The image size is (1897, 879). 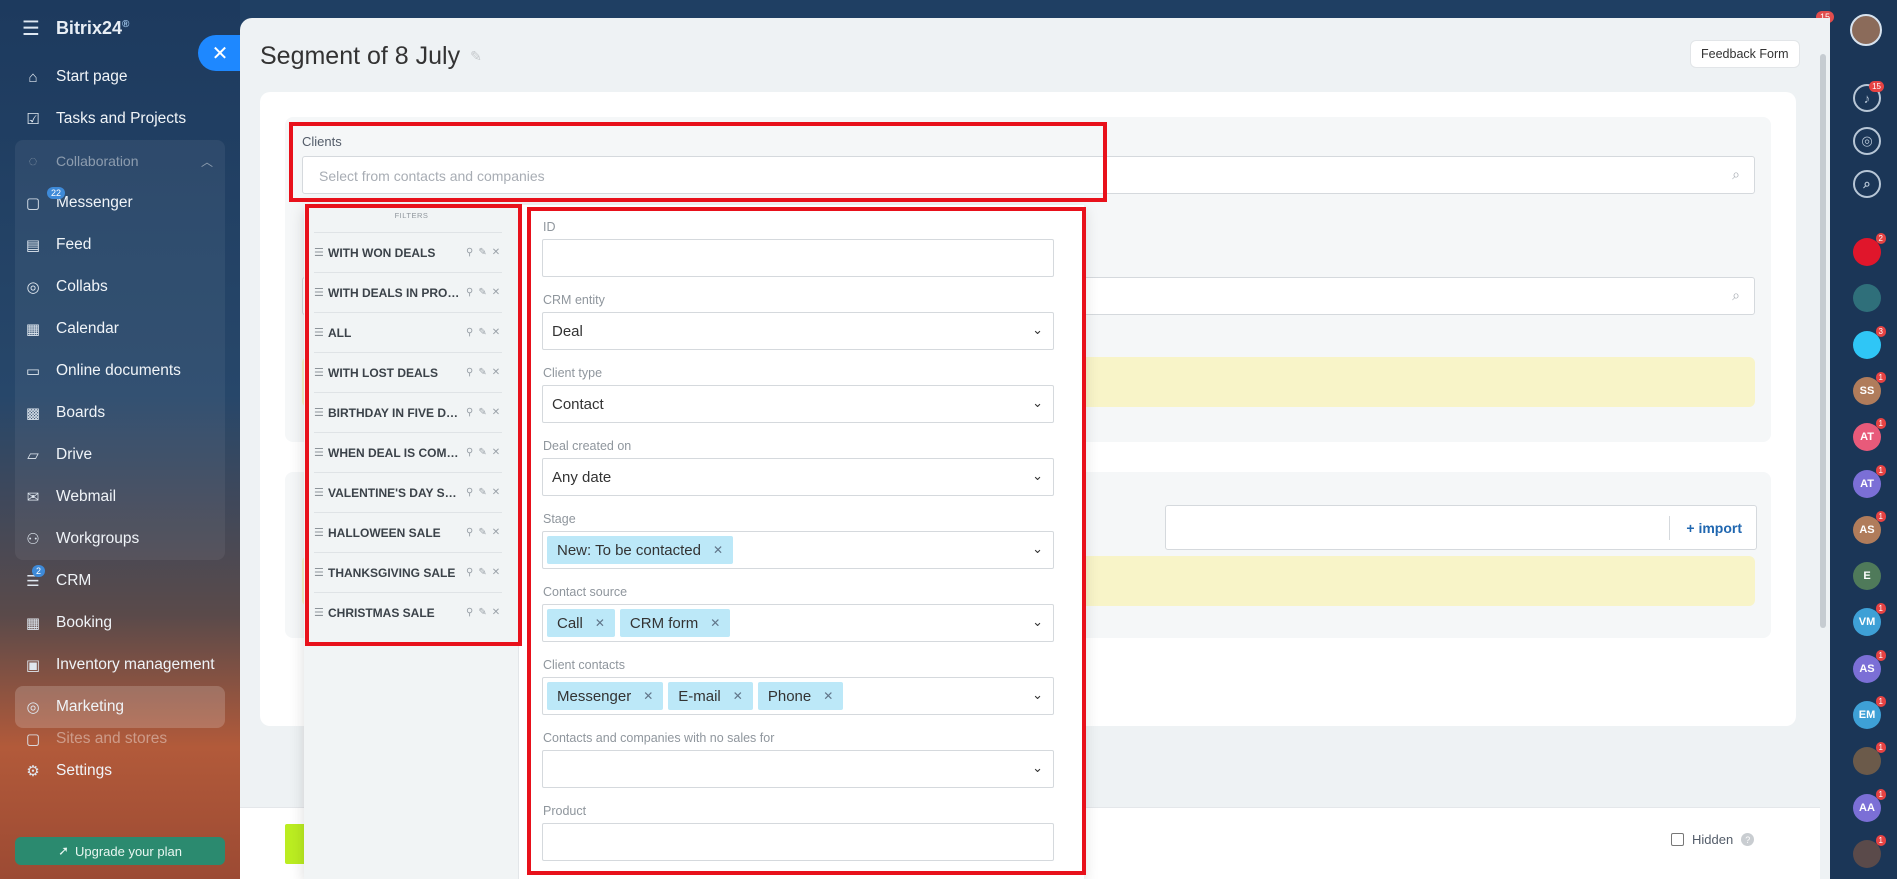 I want to click on feedback-form-button: Feedback Form, so click(x=1745, y=54).